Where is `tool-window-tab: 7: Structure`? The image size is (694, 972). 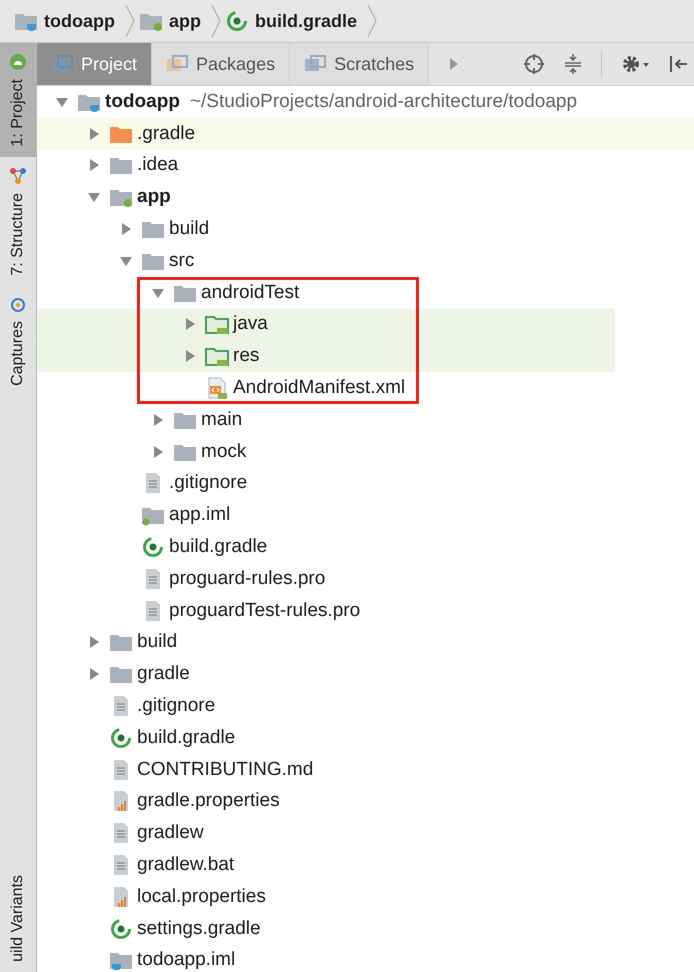
tool-window-tab: 7: Structure is located at coordinates (18, 221).